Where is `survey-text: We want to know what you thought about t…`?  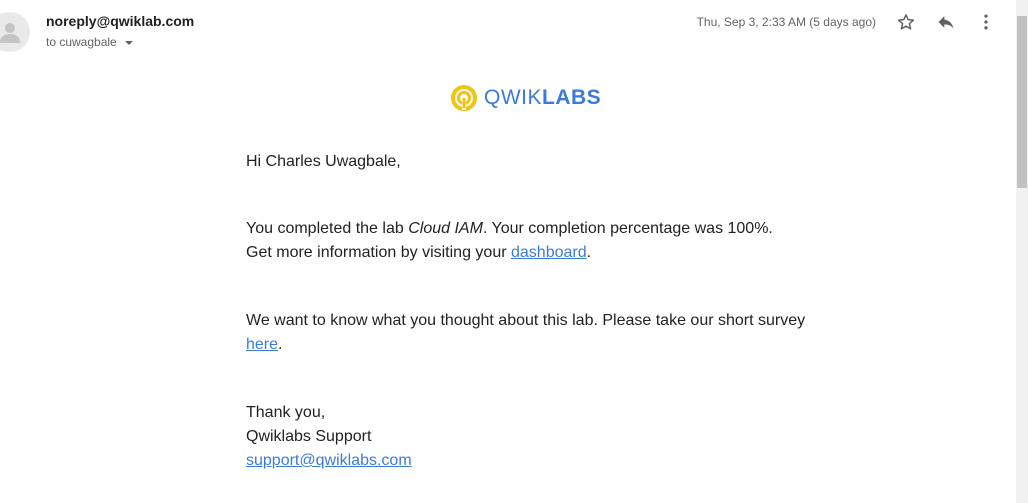
survey-text: We want to know what you thought about t… is located at coordinates (526, 320).